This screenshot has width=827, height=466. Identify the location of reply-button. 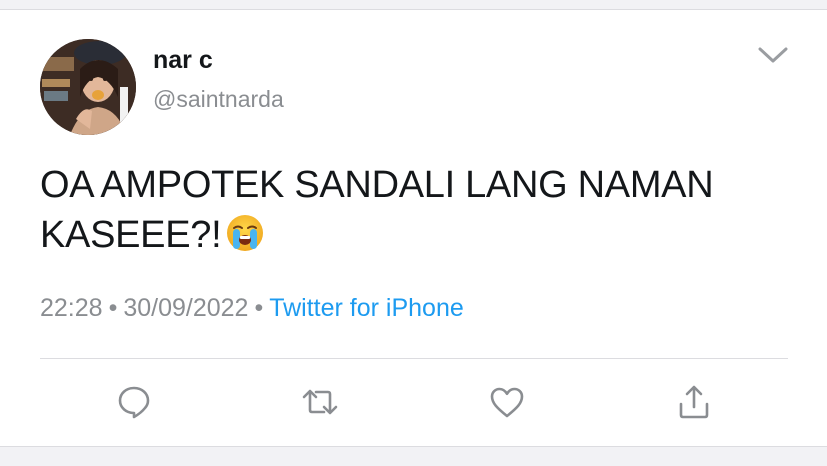
(134, 404).